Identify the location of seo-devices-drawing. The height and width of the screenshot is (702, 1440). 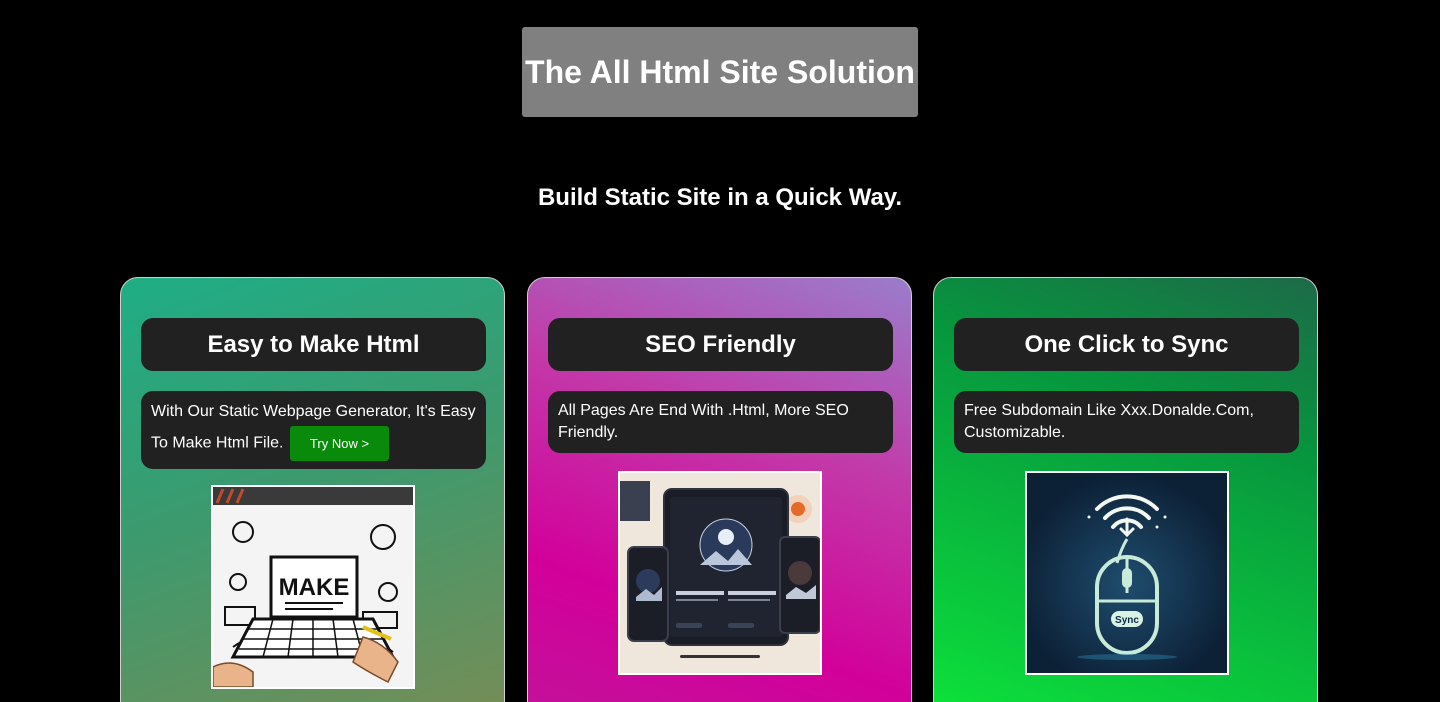
(720, 573).